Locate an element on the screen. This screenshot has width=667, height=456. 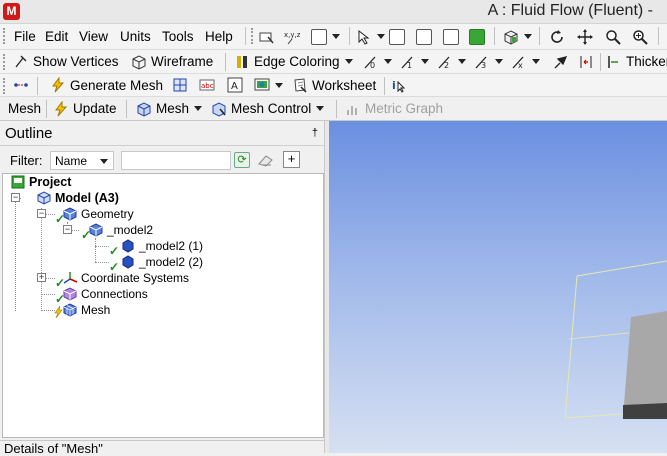
mesh-preview-icon is located at coordinates (180, 85).